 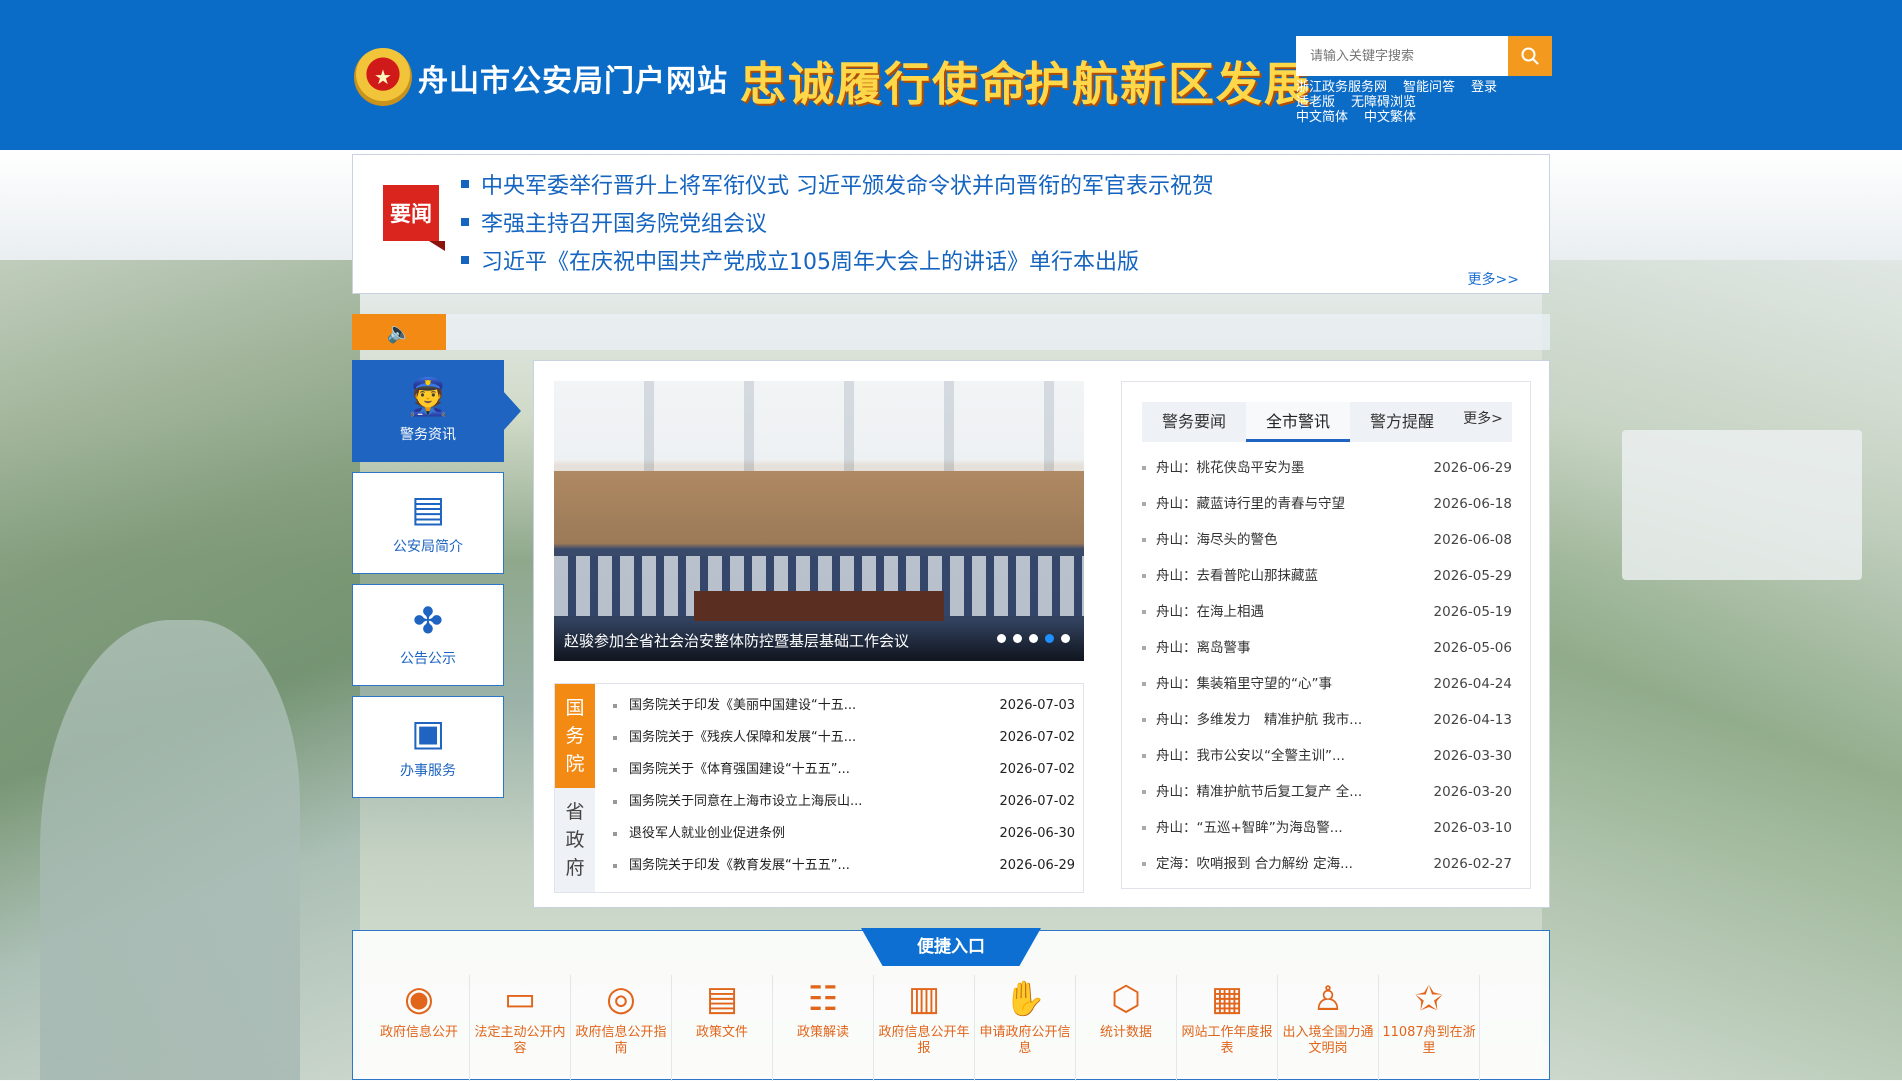 I want to click on link-traditional-chinese: 中文繁体, so click(x=1390, y=117).